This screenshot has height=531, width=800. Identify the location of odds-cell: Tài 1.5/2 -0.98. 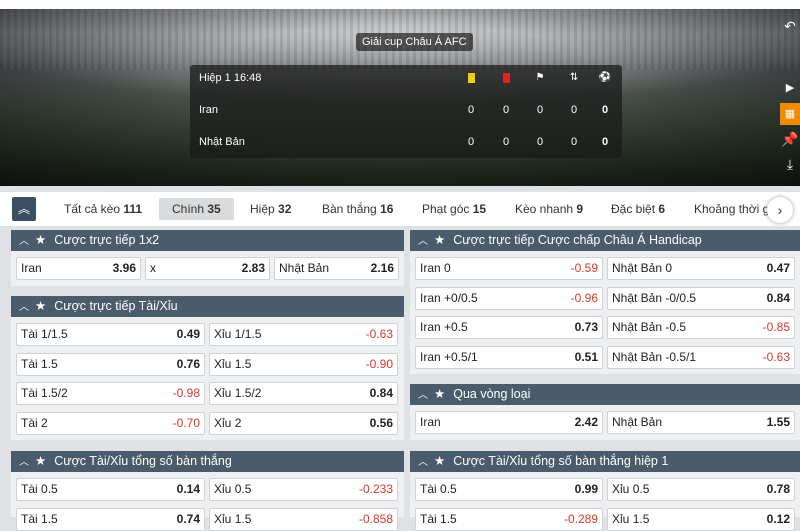
(110, 393).